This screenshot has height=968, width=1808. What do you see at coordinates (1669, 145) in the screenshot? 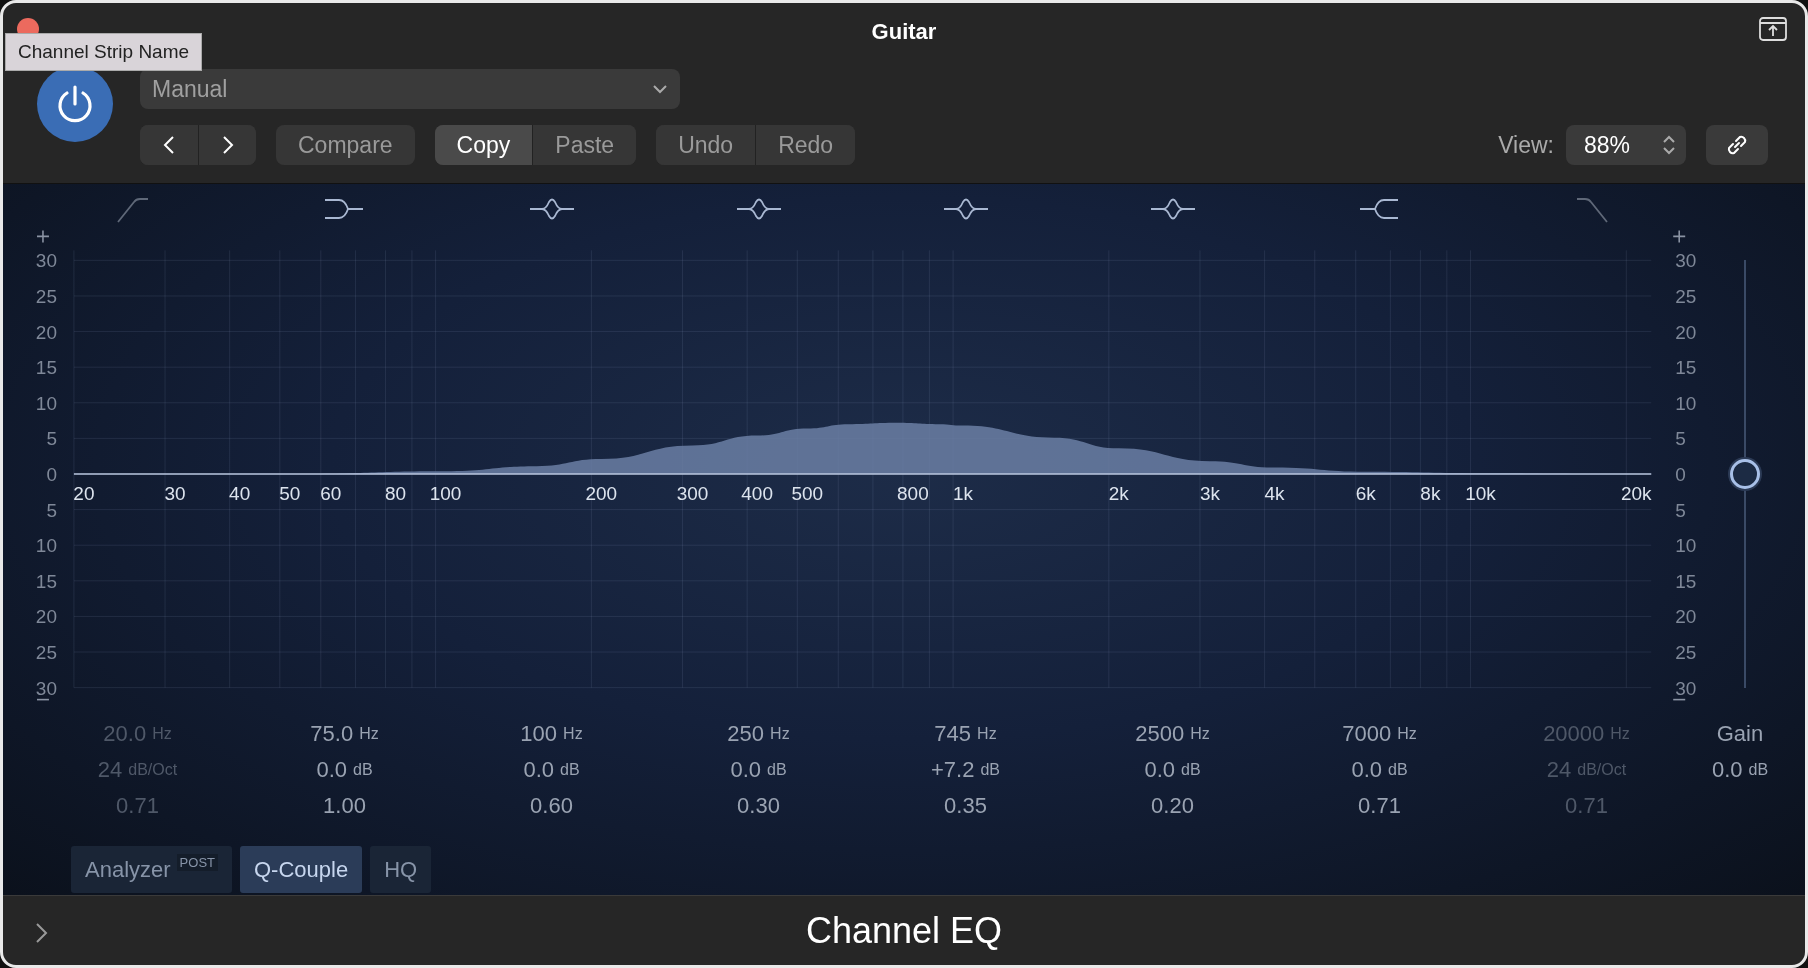
I see `up-down-chevron-icon` at bounding box center [1669, 145].